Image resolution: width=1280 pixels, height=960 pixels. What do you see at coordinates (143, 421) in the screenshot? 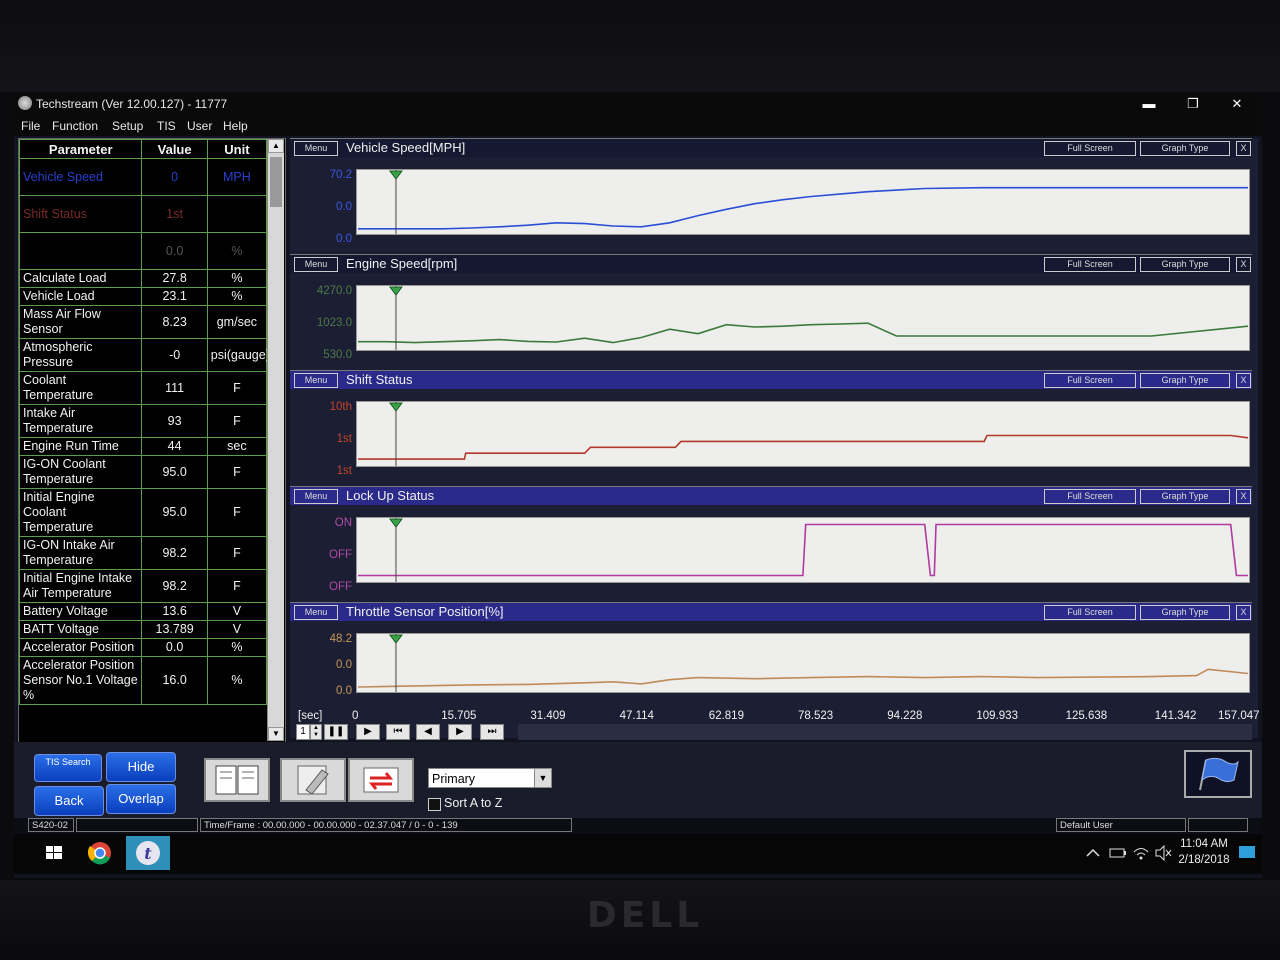
I see `table-row: Intake Air Temperature 93 F` at bounding box center [143, 421].